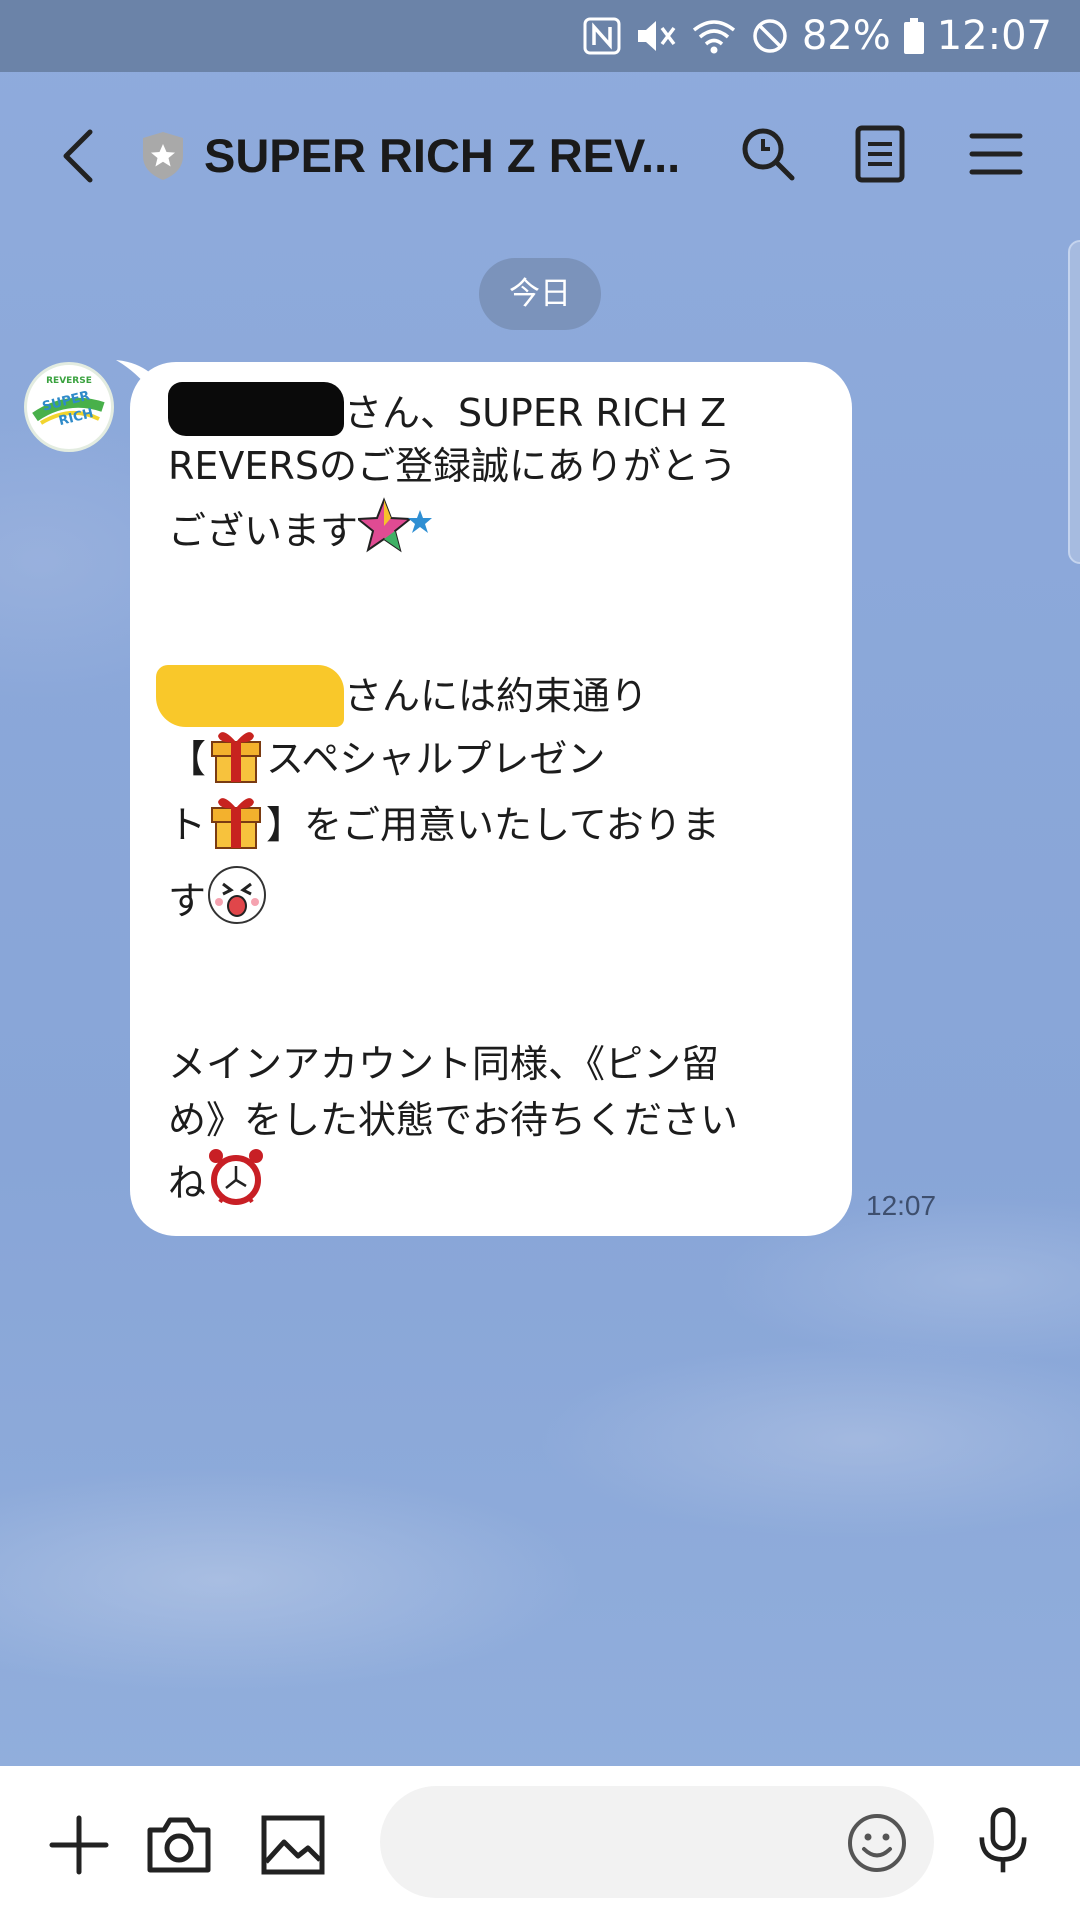 The height and width of the screenshot is (1920, 1080). I want to click on image-icon, so click(293, 1845).